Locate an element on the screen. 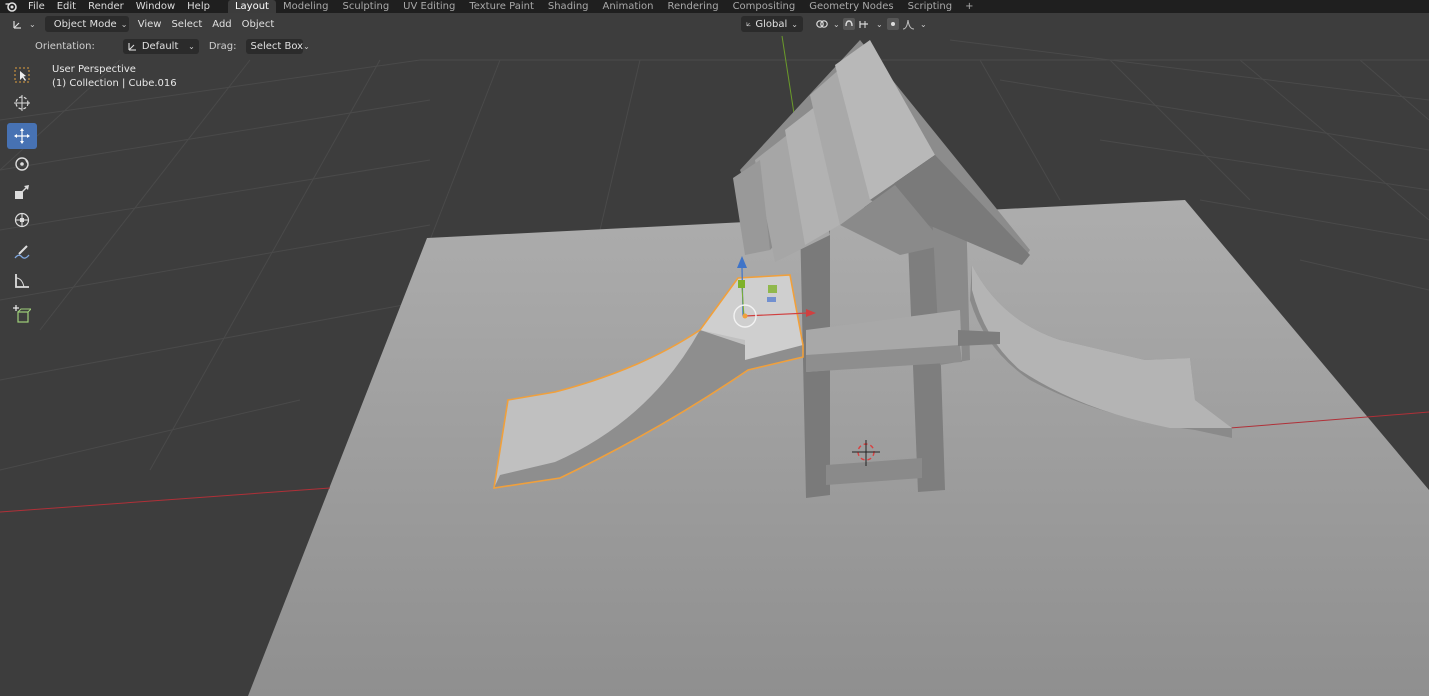  orientation-value: Default is located at coordinates (160, 46).